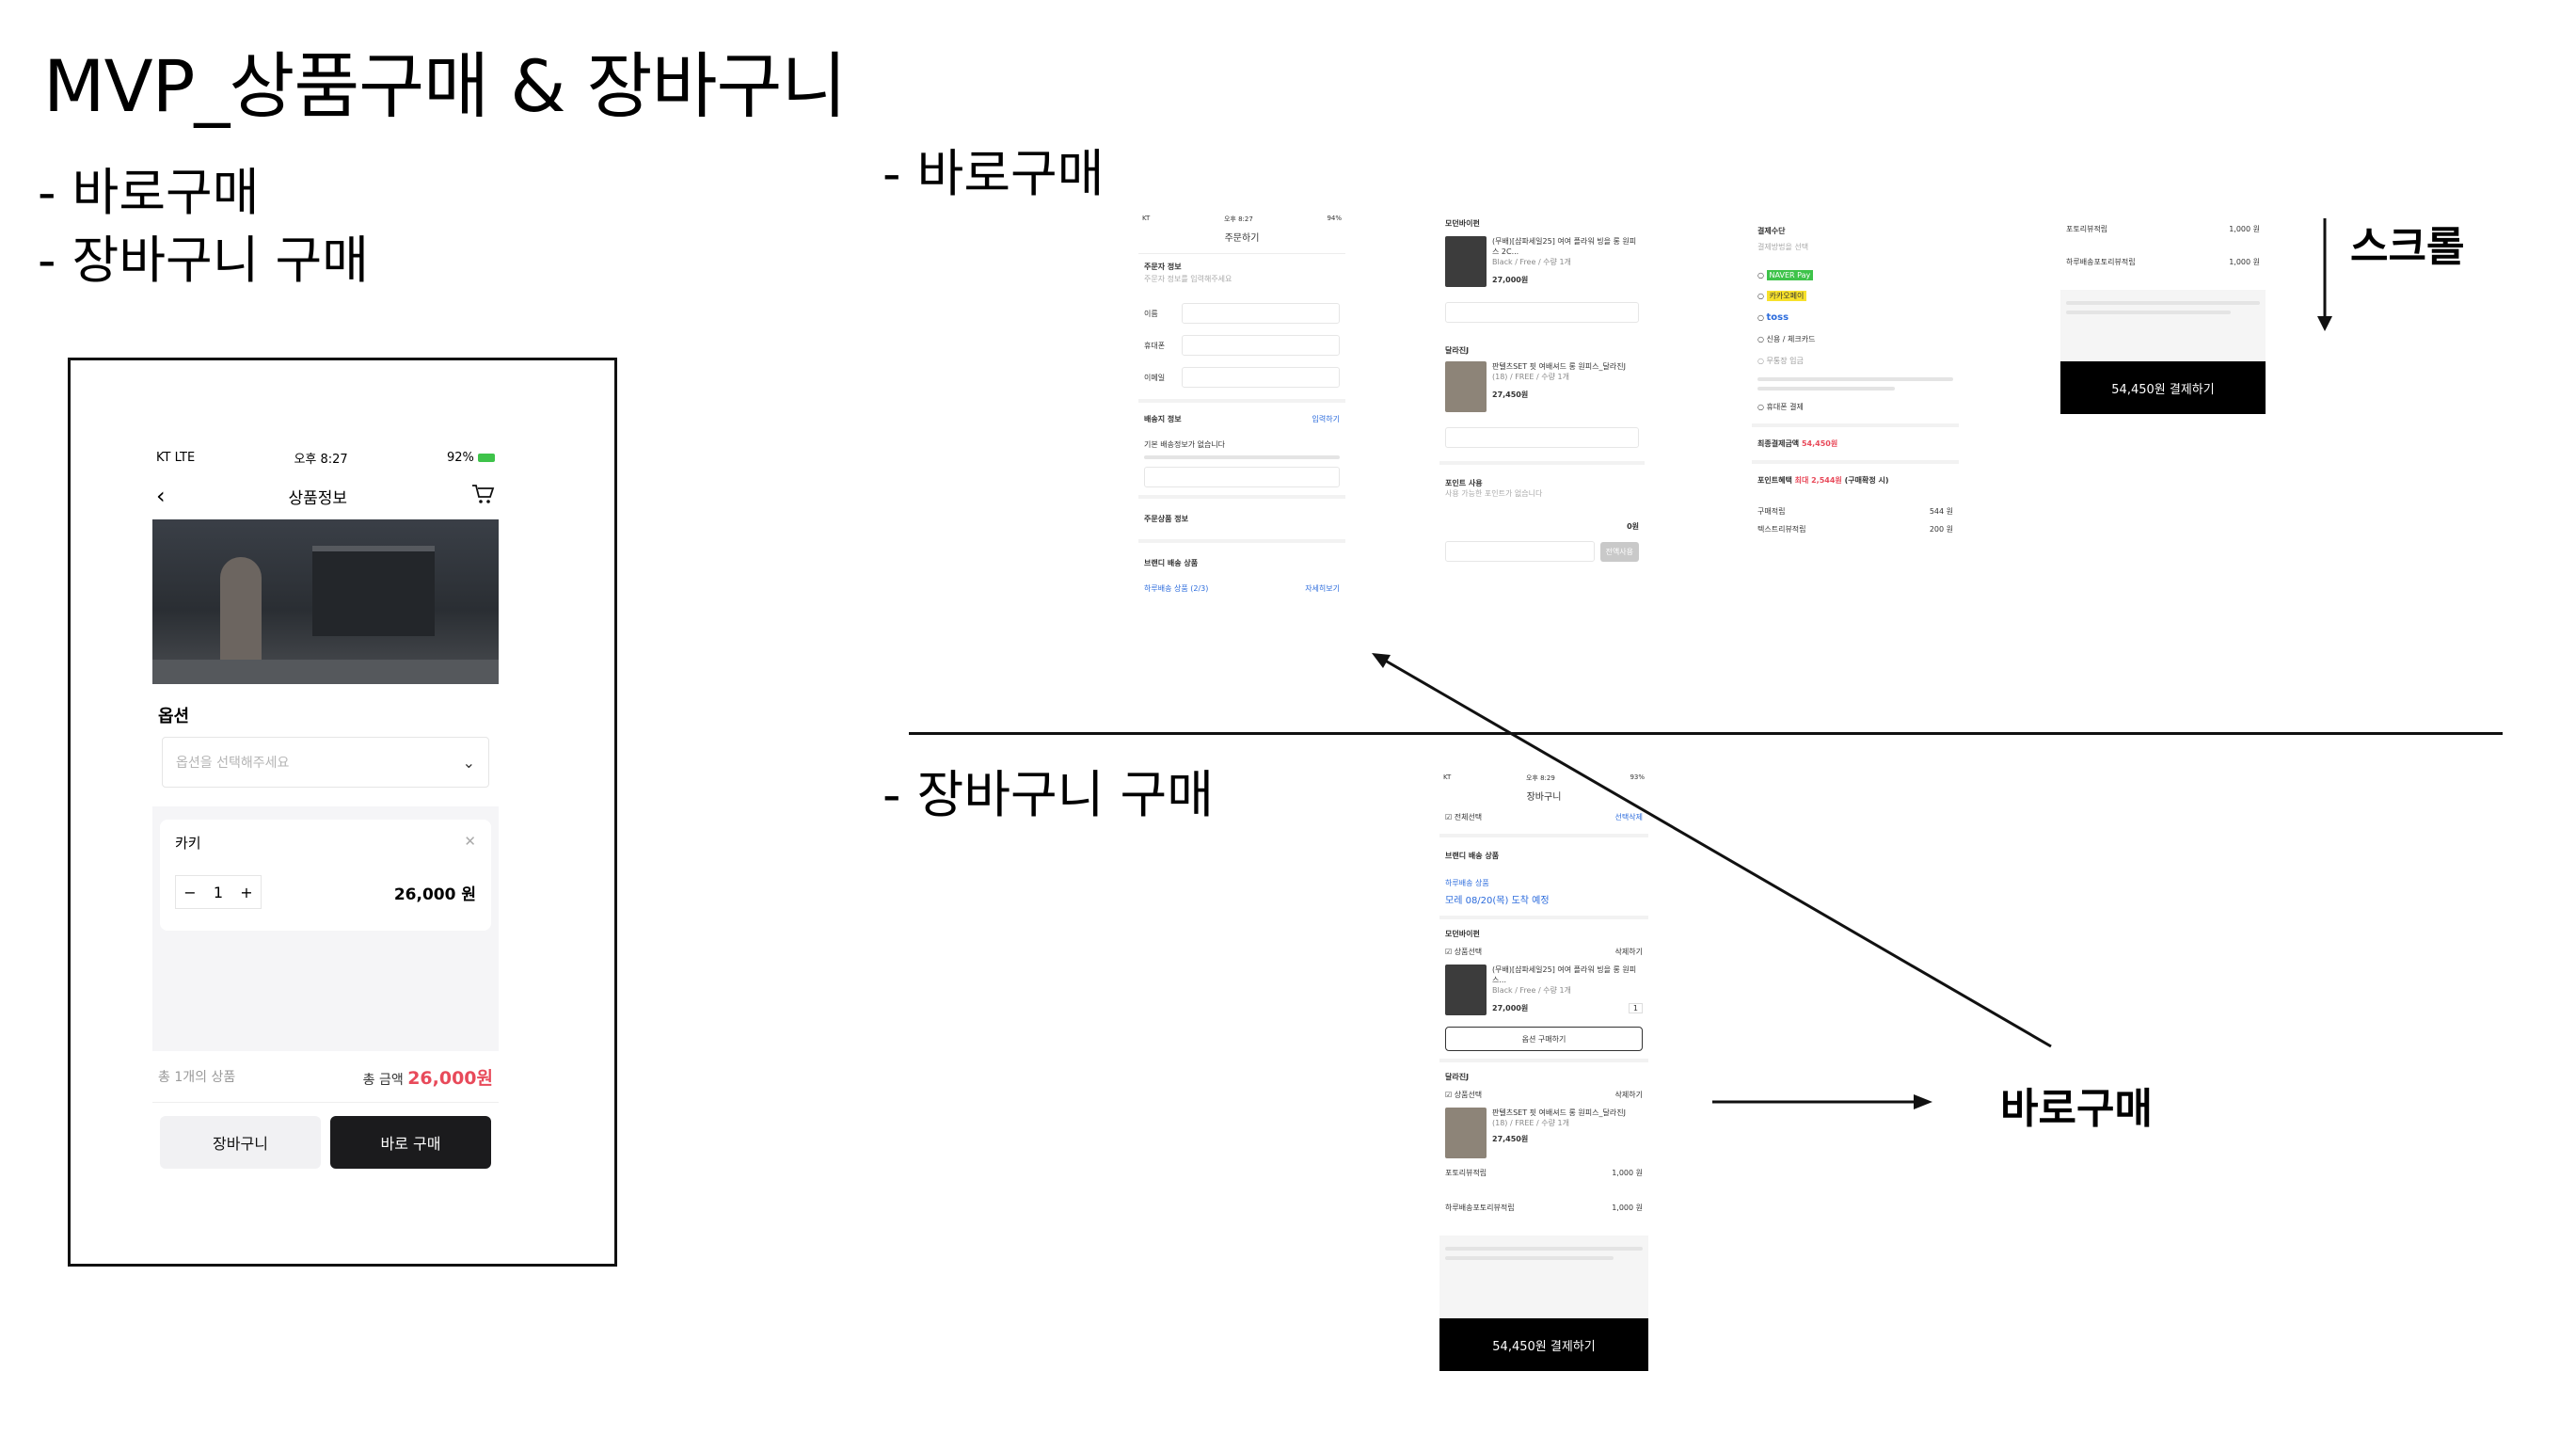 Image resolution: width=2576 pixels, height=1451 pixels. What do you see at coordinates (1464, 483) in the screenshot?
I see `point-heading: 포인트 사용` at bounding box center [1464, 483].